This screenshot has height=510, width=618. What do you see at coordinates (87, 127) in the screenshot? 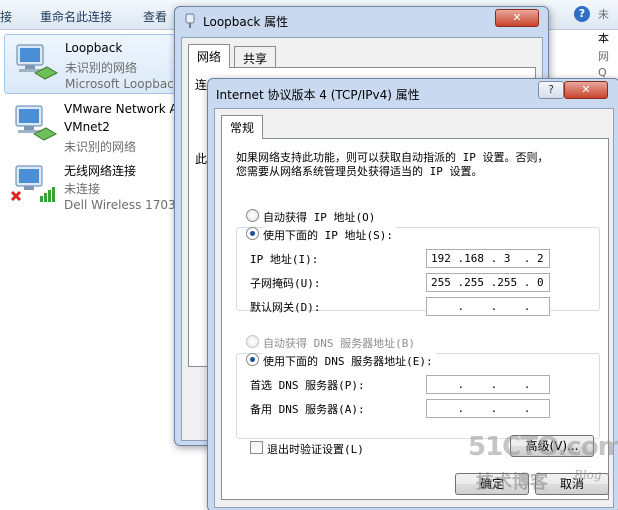
I see `connection-status: VMnet2` at bounding box center [87, 127].